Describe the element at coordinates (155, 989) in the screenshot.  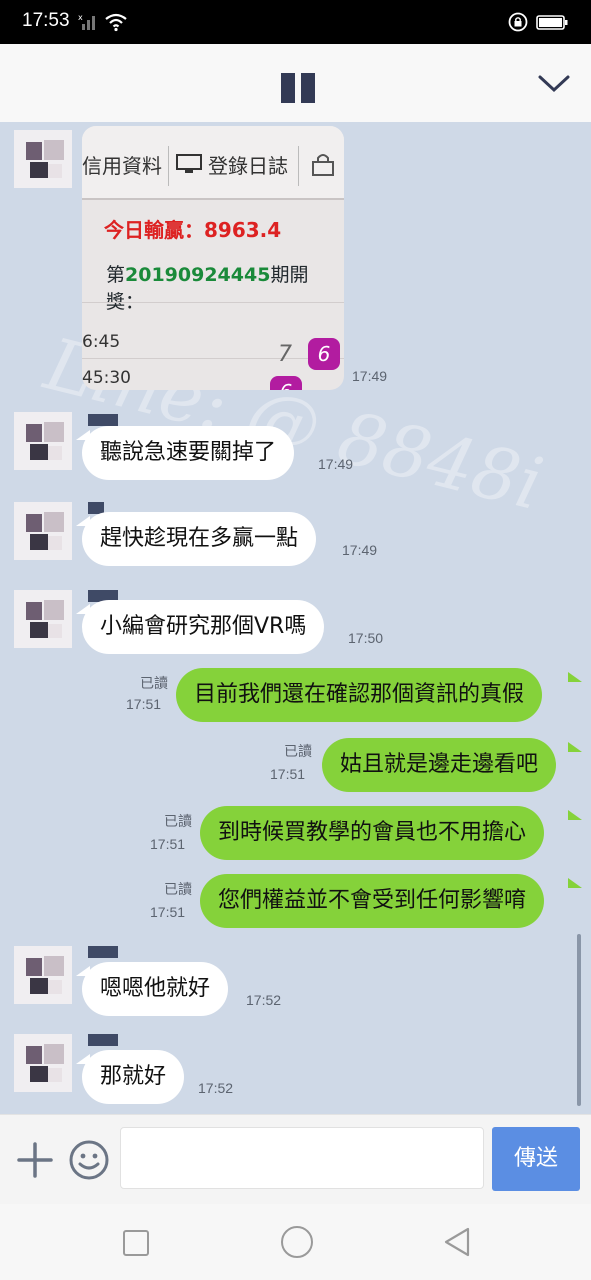
I see `message-bubble-in: 嗯嗯他就好` at that location.